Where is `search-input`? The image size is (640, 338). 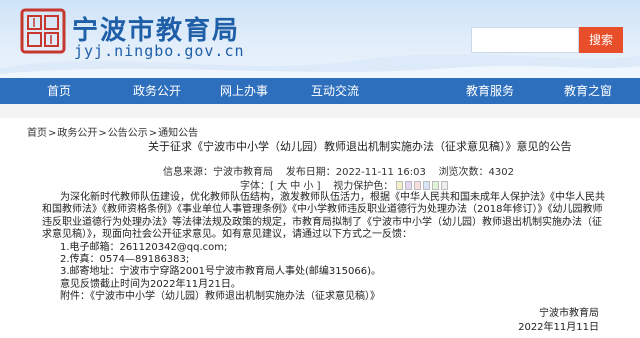
search-input is located at coordinates (525, 40).